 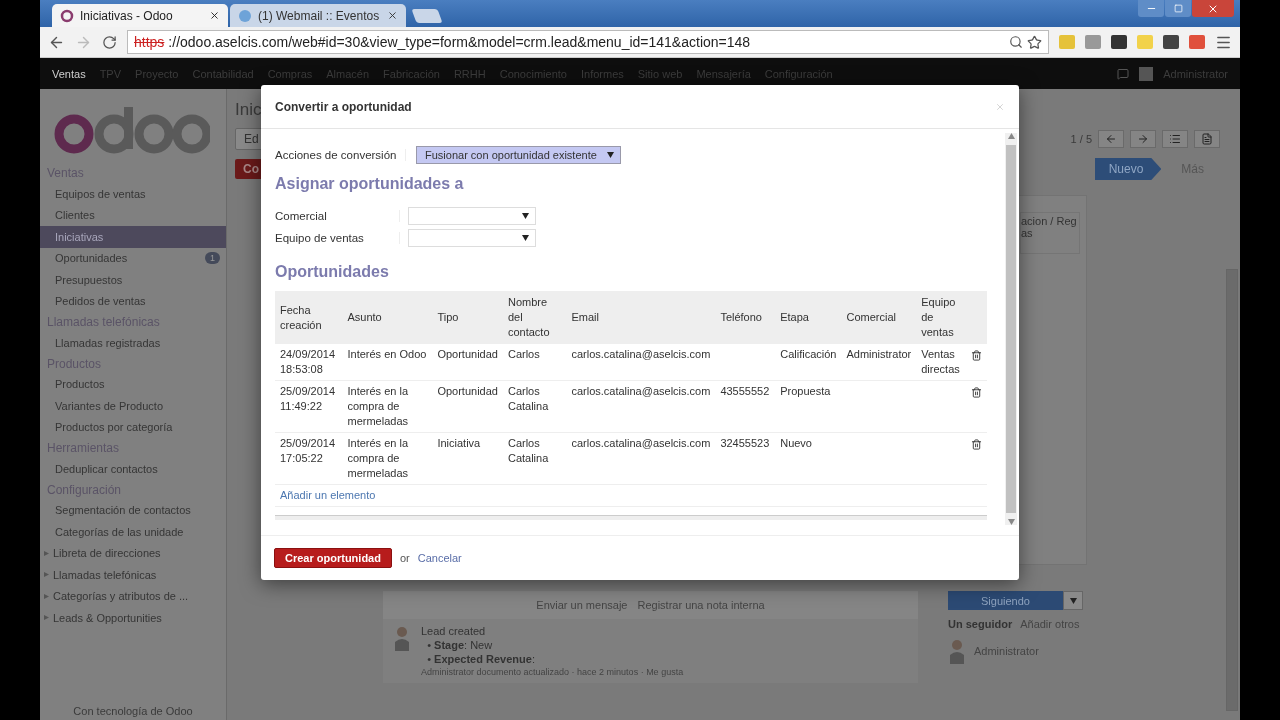 I want to click on left-arrow-icon, so click(x=1111, y=139).